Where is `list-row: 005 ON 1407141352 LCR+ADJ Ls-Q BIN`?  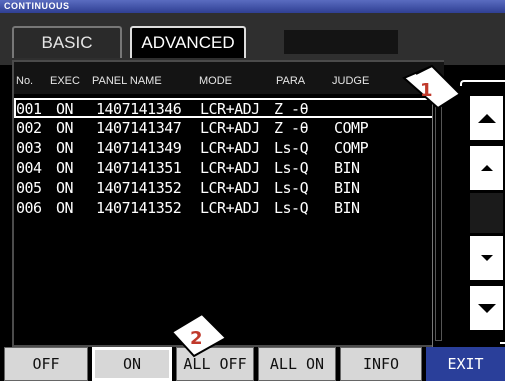 list-row: 005 ON 1407141352 LCR+ADJ Ls-Q BIN is located at coordinates (227, 189).